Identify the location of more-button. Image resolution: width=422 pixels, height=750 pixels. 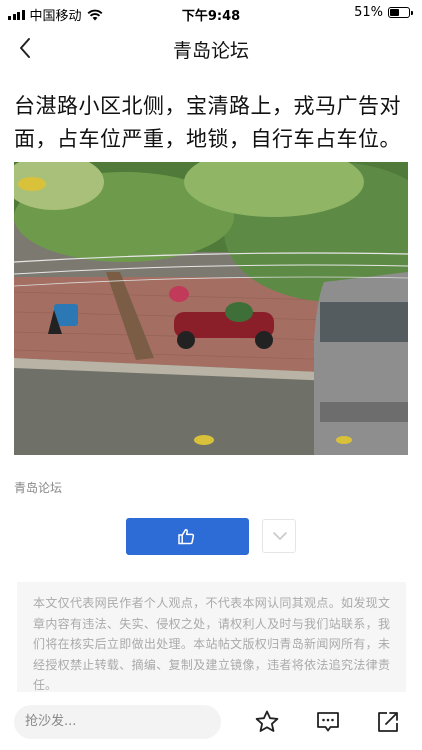
(279, 536).